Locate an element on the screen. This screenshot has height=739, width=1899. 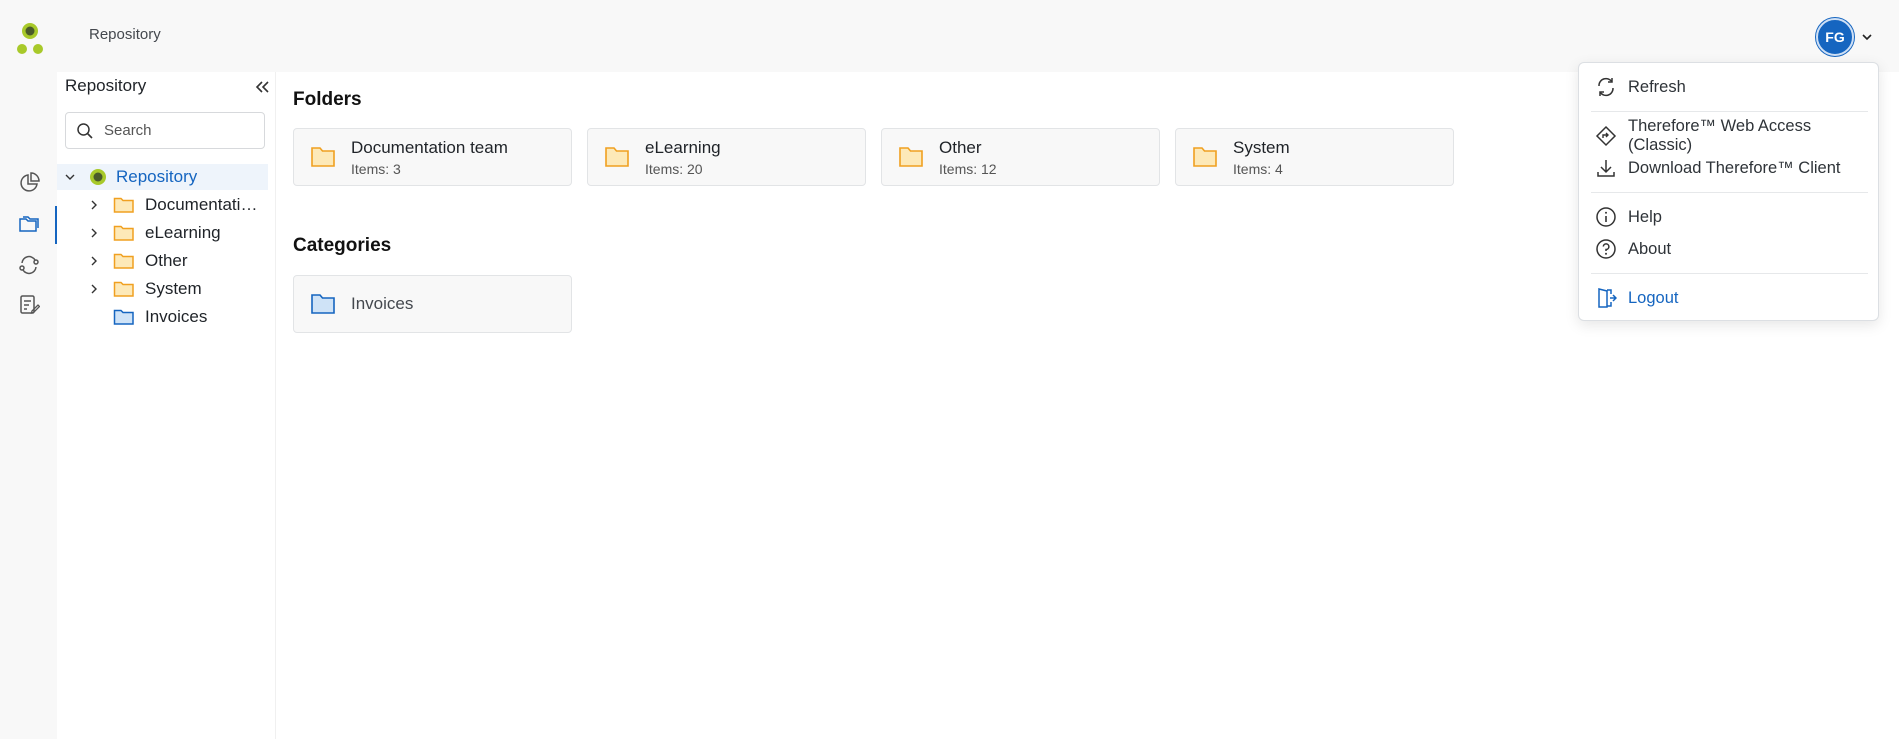
folder-name: Documentation team is located at coordinates (429, 147).